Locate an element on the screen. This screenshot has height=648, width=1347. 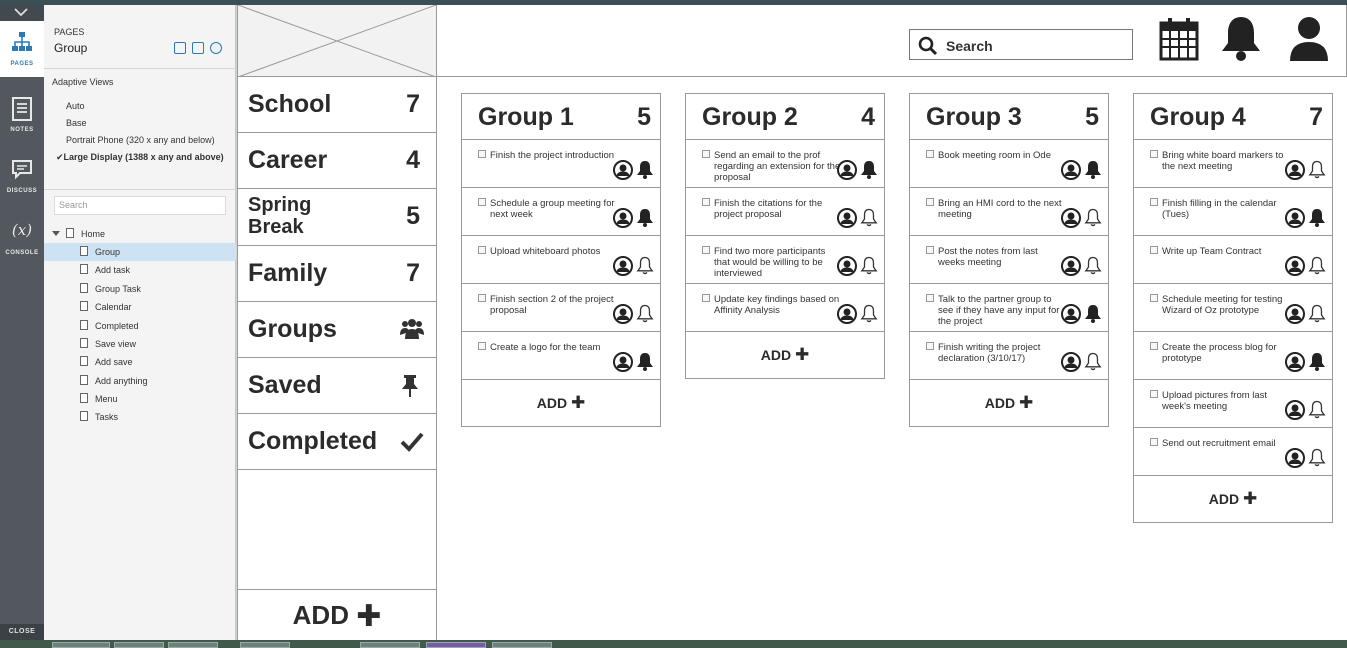
tree-item-home: Home is located at coordinates (144, 234).